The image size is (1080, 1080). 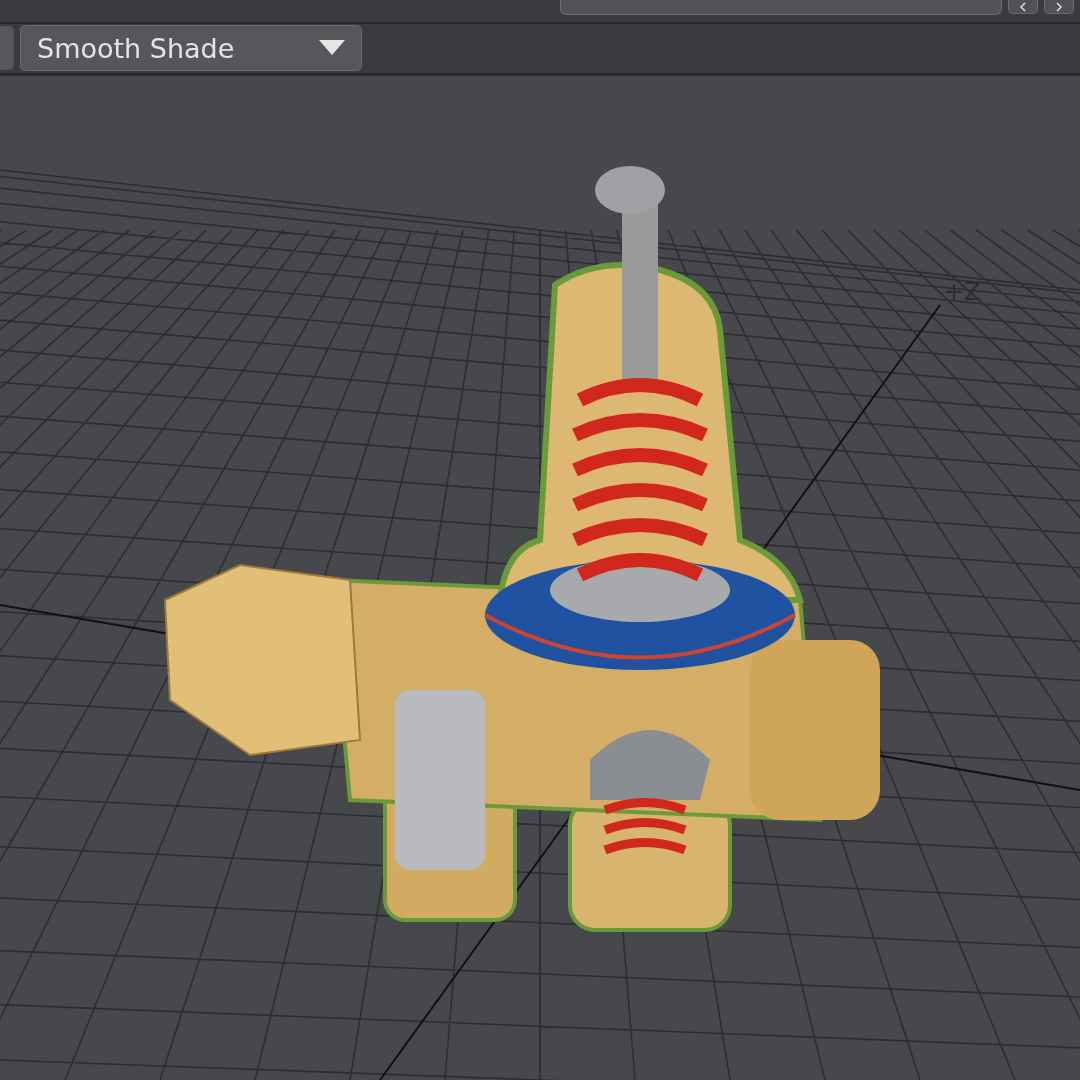 What do you see at coordinates (191, 48) in the screenshot?
I see `shading-mode-dropdown: Smooth Shade` at bounding box center [191, 48].